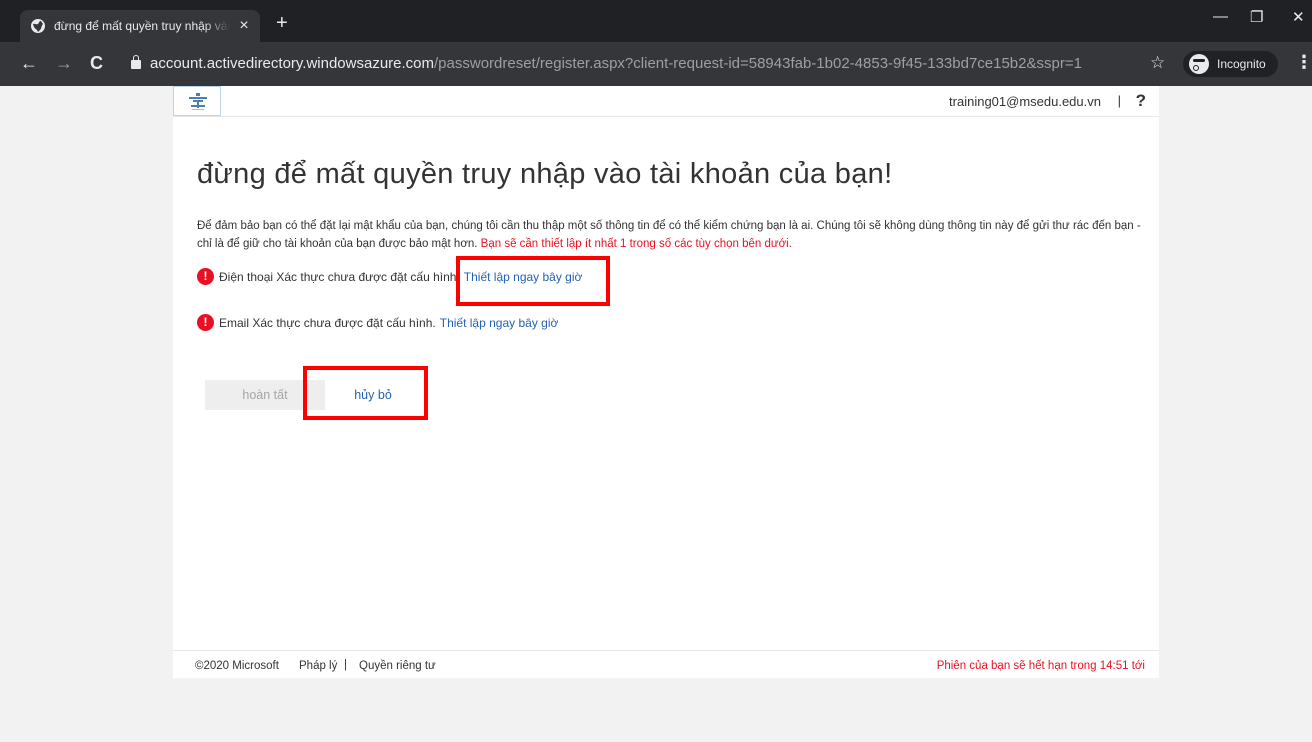 This screenshot has height=742, width=1312. I want to click on session-timeout-text: Phiên của bạn sẽ hết hạn trong 14:51 tới, so click(1040, 666).